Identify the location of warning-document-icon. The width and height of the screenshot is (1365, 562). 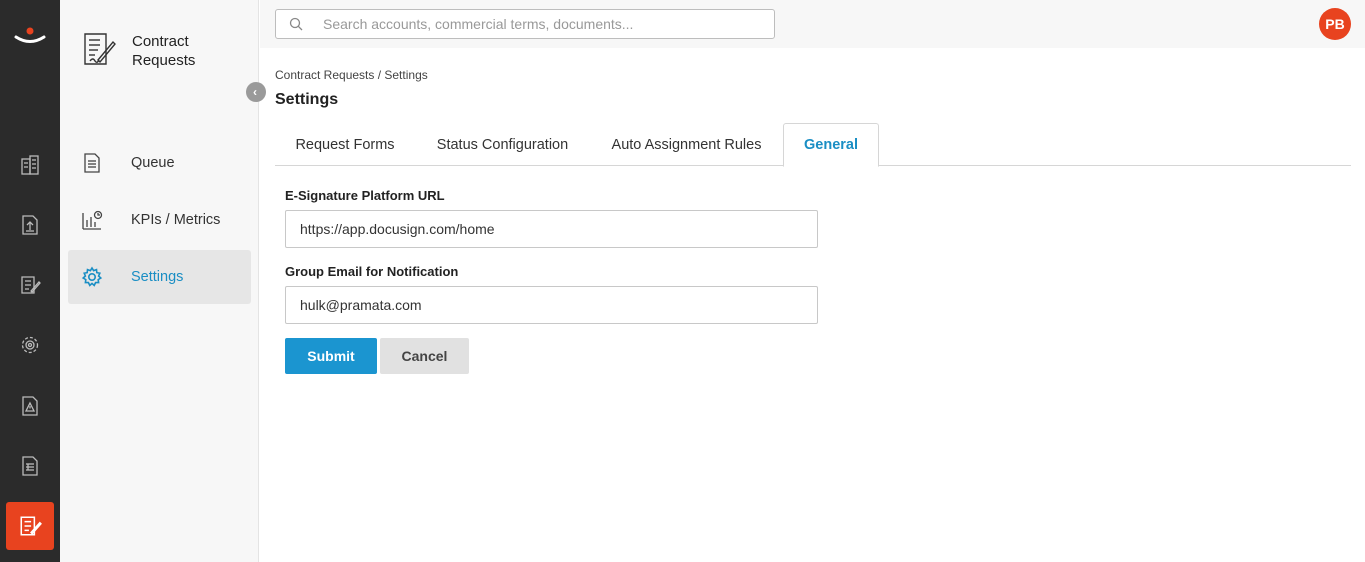
(30, 406).